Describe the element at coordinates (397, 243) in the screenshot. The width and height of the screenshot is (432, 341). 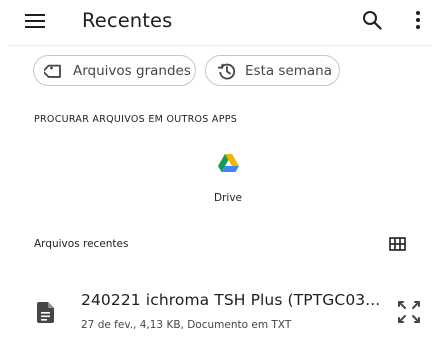
I see `grid-view-icon` at that location.